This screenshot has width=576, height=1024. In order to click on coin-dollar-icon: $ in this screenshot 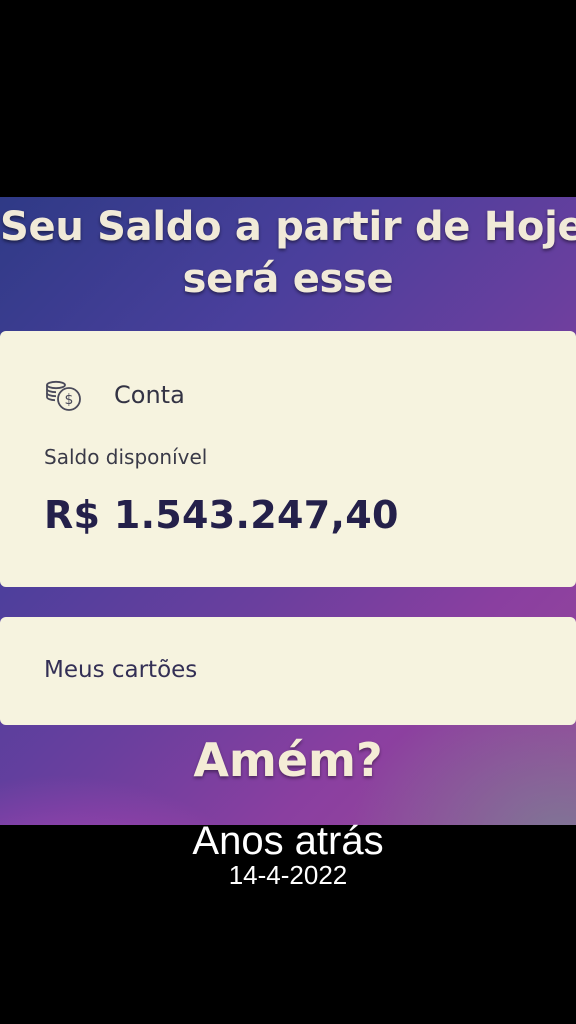, I will do `click(63, 395)`.